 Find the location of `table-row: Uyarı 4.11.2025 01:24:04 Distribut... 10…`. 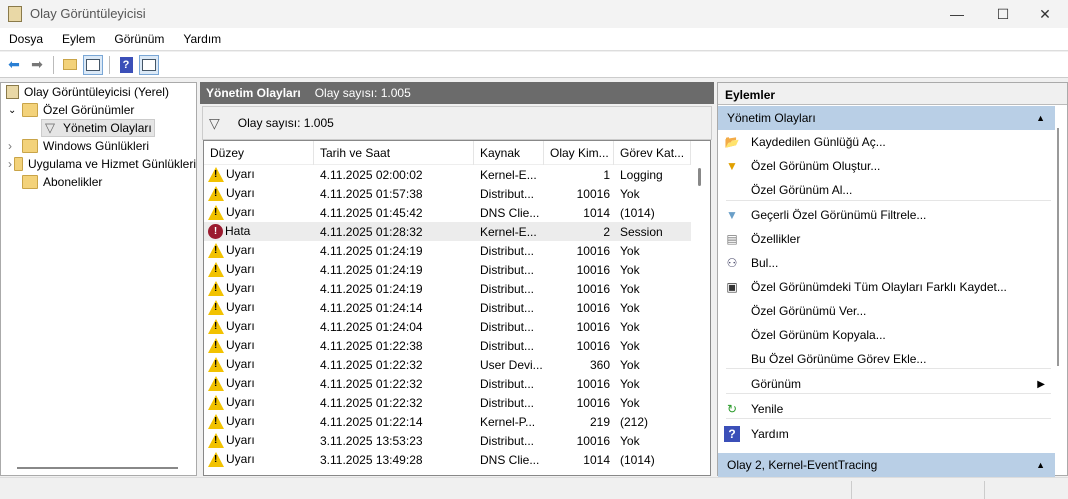

table-row: Uyarı 4.11.2025 01:24:04 Distribut... 10… is located at coordinates (447, 326).